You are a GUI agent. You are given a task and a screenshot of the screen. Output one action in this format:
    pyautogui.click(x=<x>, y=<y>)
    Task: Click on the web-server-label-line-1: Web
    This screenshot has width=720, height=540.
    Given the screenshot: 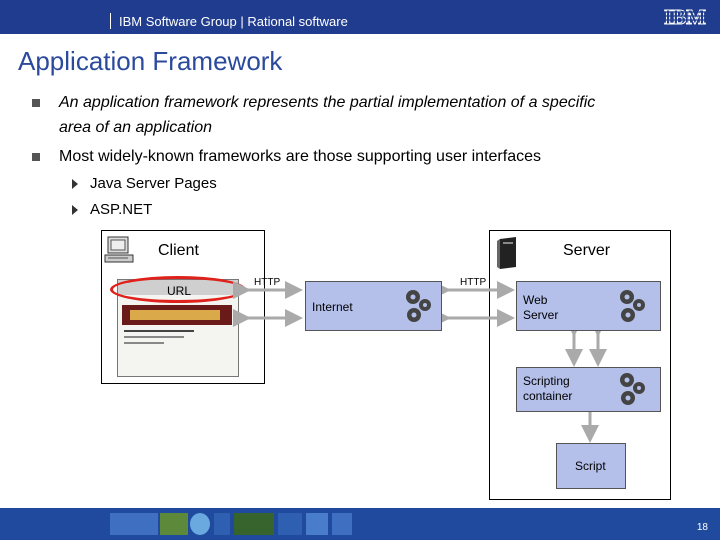 What is the action you would take?
    pyautogui.click(x=535, y=300)
    